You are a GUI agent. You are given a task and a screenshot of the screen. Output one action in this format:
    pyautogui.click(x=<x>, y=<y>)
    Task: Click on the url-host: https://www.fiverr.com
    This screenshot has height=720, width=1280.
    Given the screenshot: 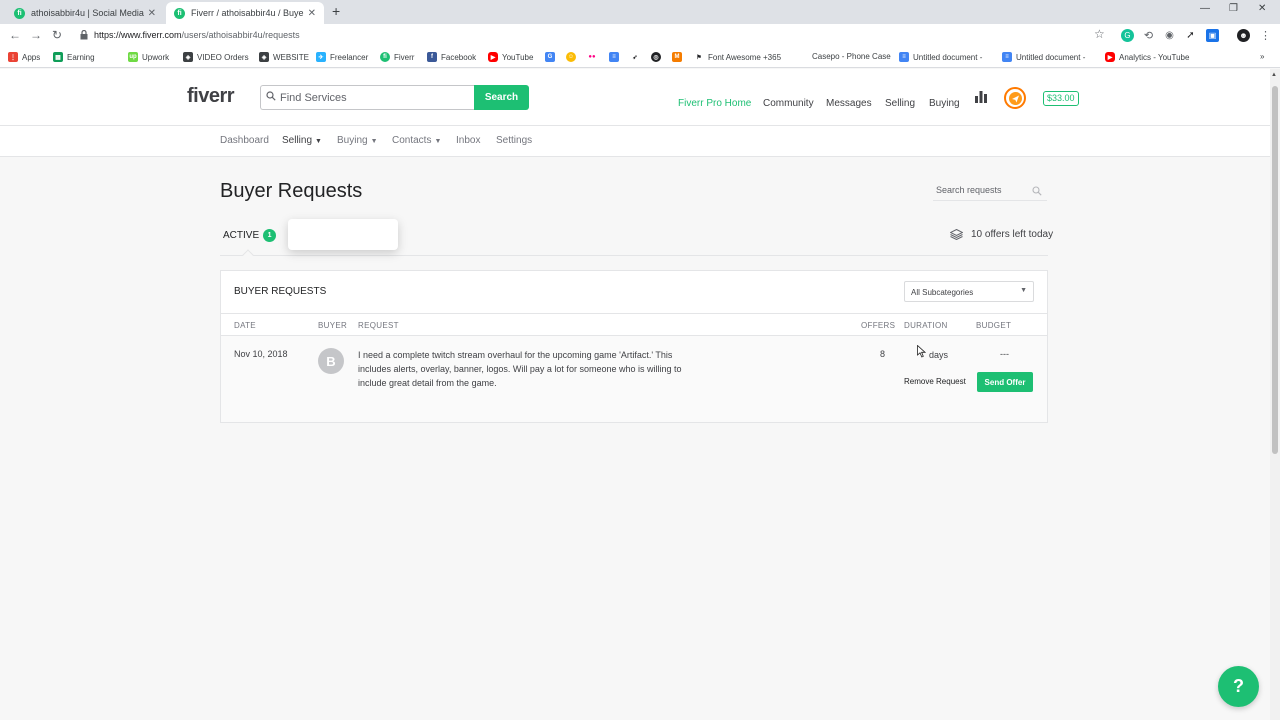 What is the action you would take?
    pyautogui.click(x=138, y=35)
    